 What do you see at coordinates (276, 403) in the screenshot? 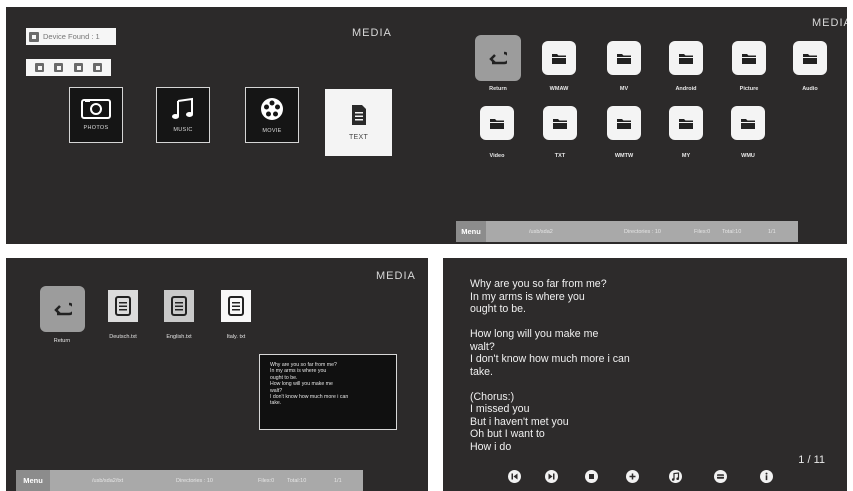
I see `preview-line: take.` at bounding box center [276, 403].